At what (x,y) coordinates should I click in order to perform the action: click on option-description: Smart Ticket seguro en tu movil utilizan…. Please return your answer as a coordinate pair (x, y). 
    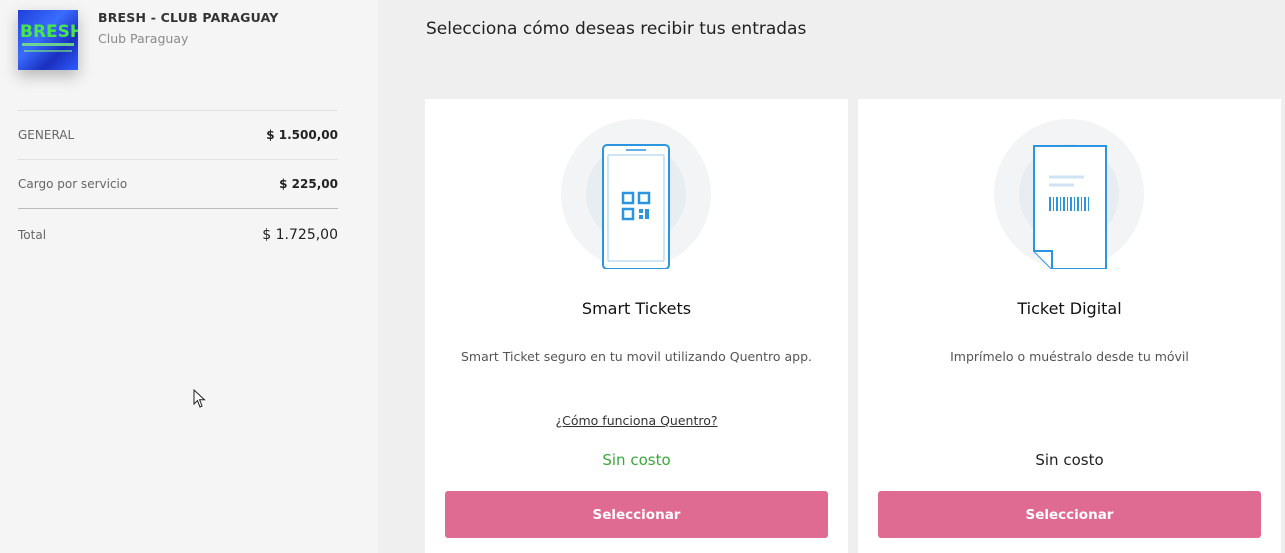
    Looking at the image, I should click on (636, 356).